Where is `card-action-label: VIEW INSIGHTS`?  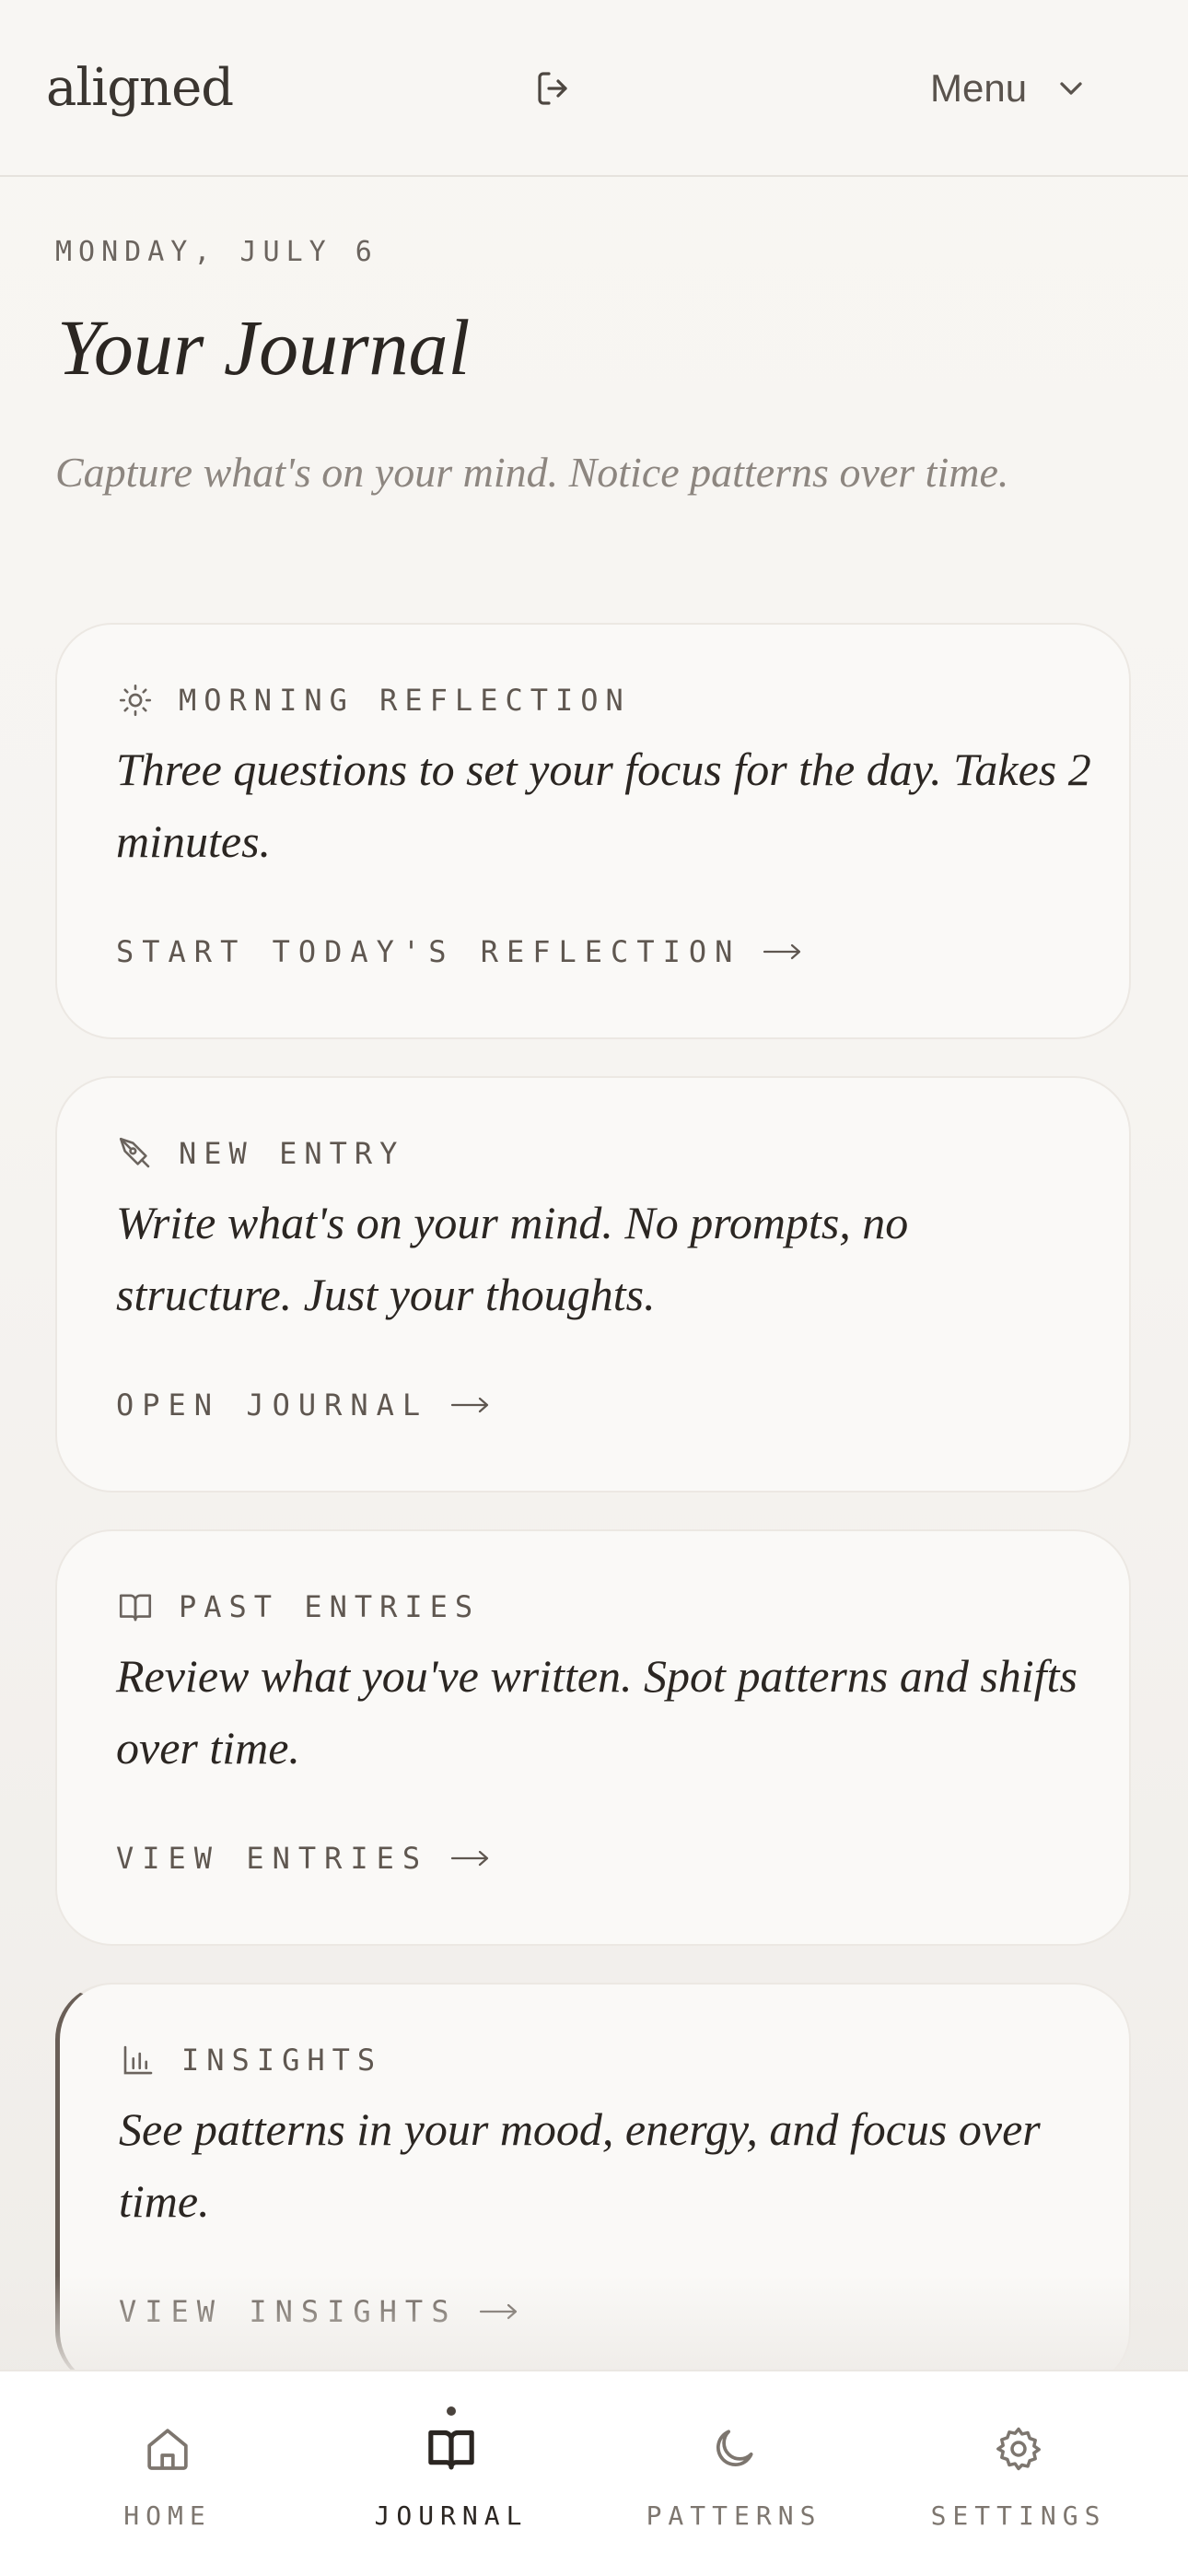 card-action-label: VIEW INSIGHTS is located at coordinates (288, 2311).